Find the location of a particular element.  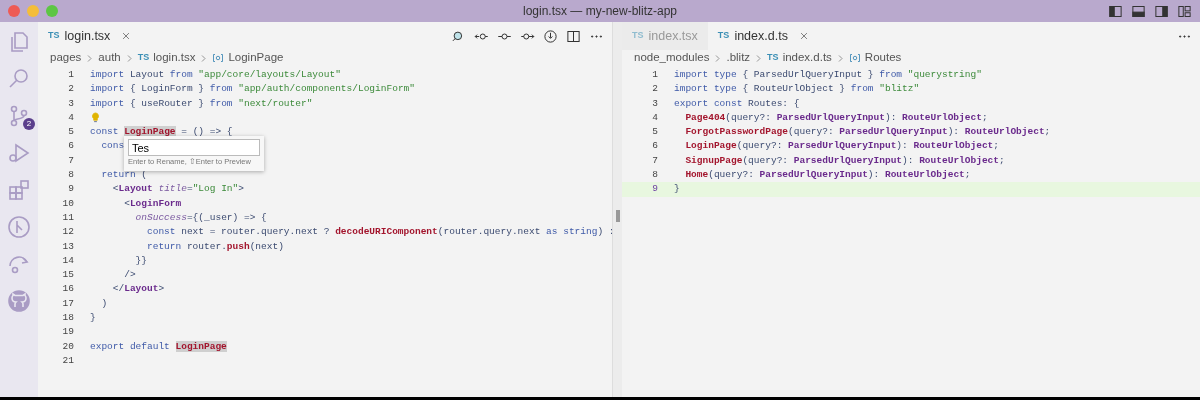

code-line: import Layout from "app/core/layouts/Layout" is located at coordinates (215, 75).